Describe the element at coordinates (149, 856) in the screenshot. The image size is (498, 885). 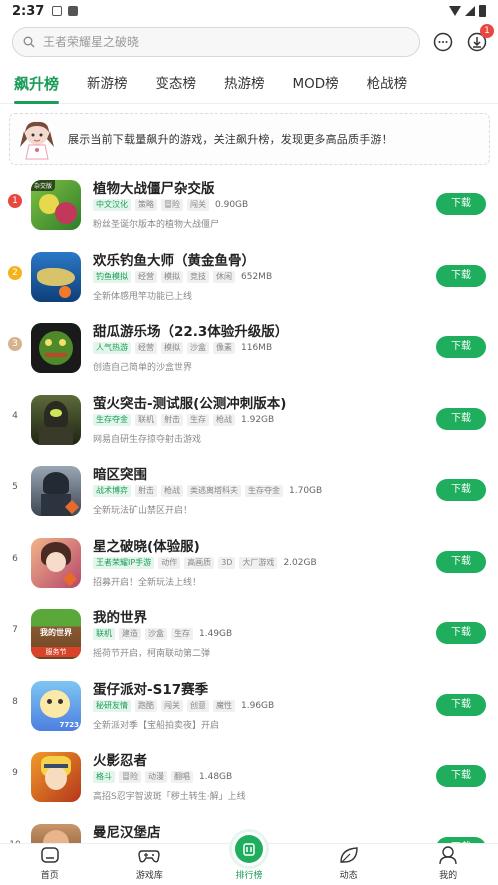
I see `gamepad-icon` at that location.